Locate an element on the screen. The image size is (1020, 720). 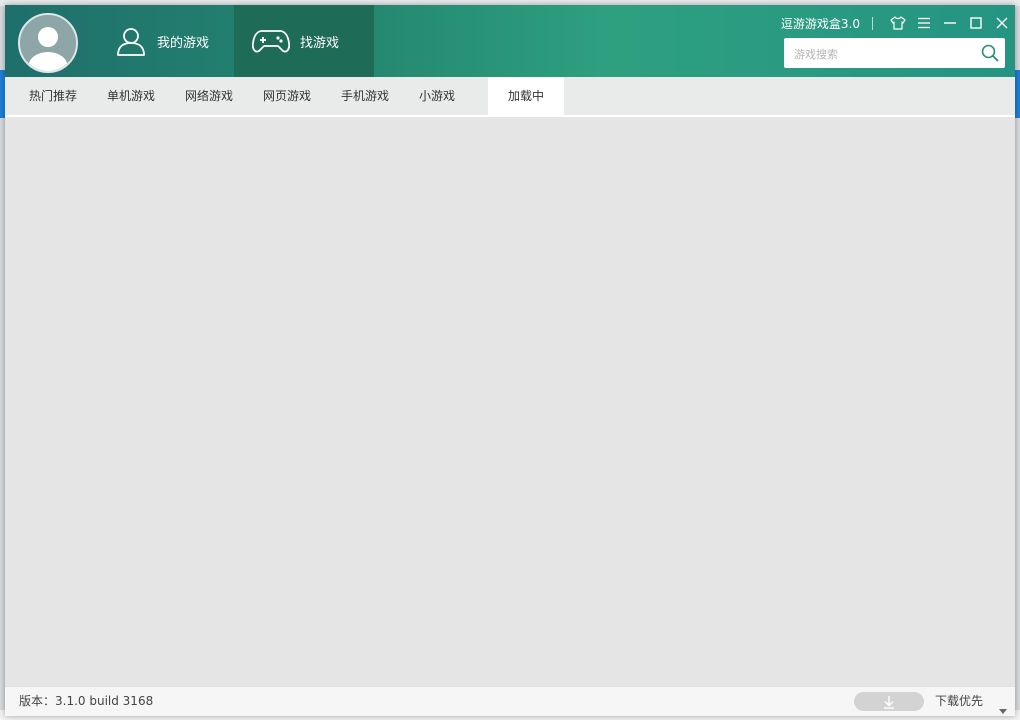
category-mini: 小游戏 is located at coordinates (437, 96).